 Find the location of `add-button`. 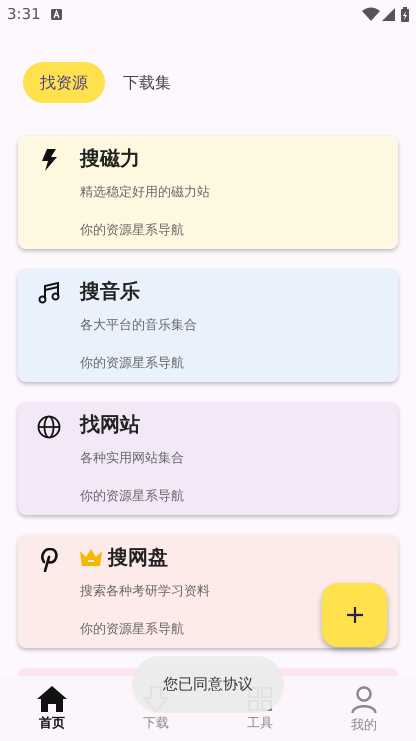

add-button is located at coordinates (354, 615).